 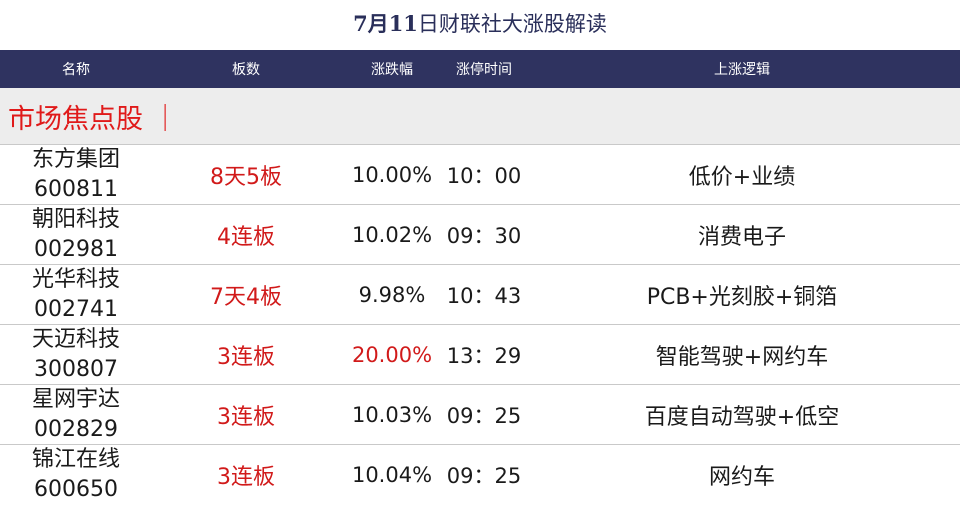 What do you see at coordinates (742, 70) in the screenshot?
I see `header-logic: 上涨逻辑` at bounding box center [742, 70].